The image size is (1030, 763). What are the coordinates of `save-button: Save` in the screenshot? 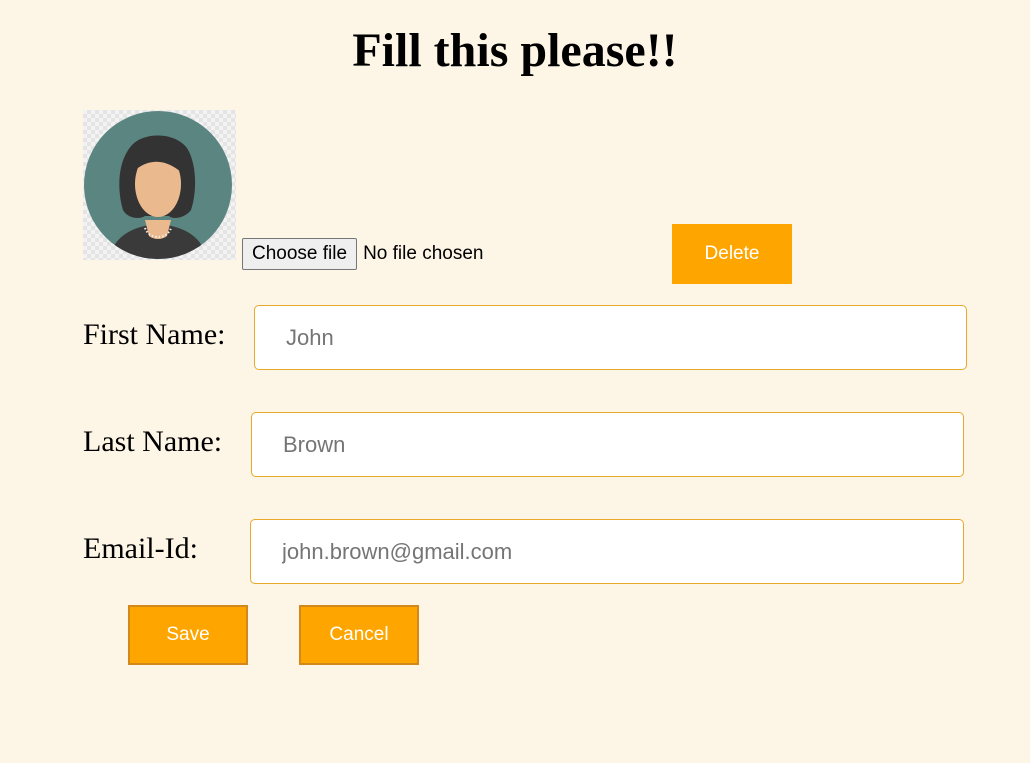 It's located at (188, 635).